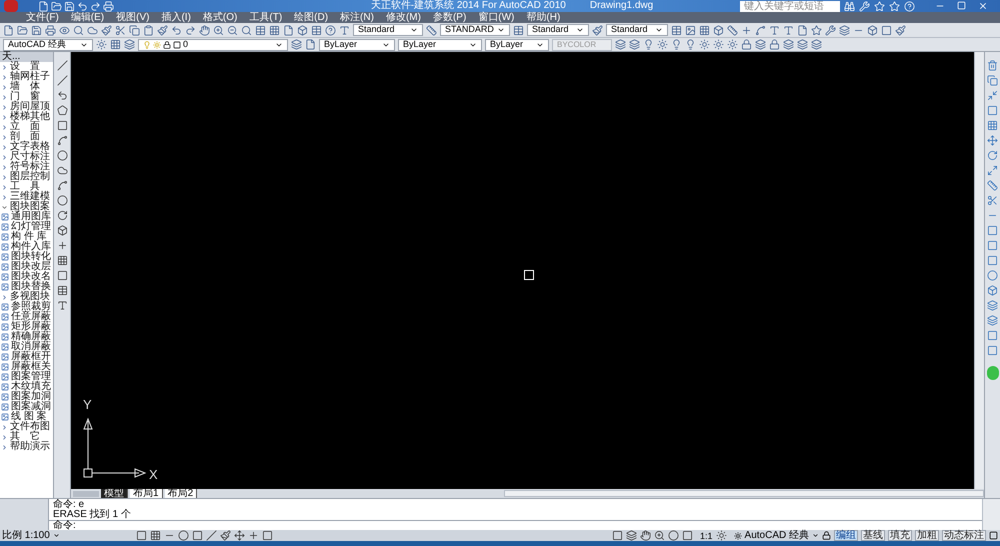  Describe the element at coordinates (597, 30) in the screenshot. I see `leader-style-icon` at that location.